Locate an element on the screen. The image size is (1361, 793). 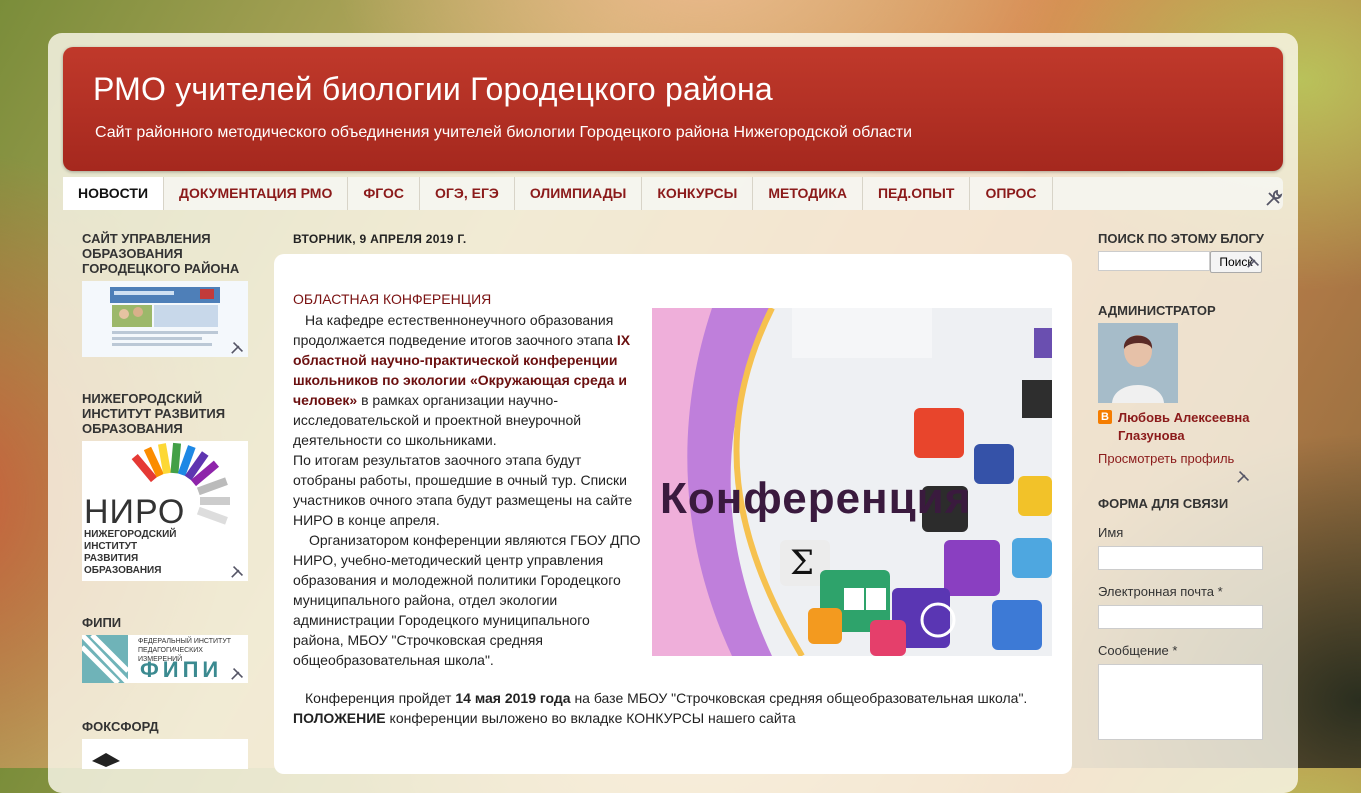
tab-olympiads: ОЛИМПИАДЫ is located at coordinates (579, 193).